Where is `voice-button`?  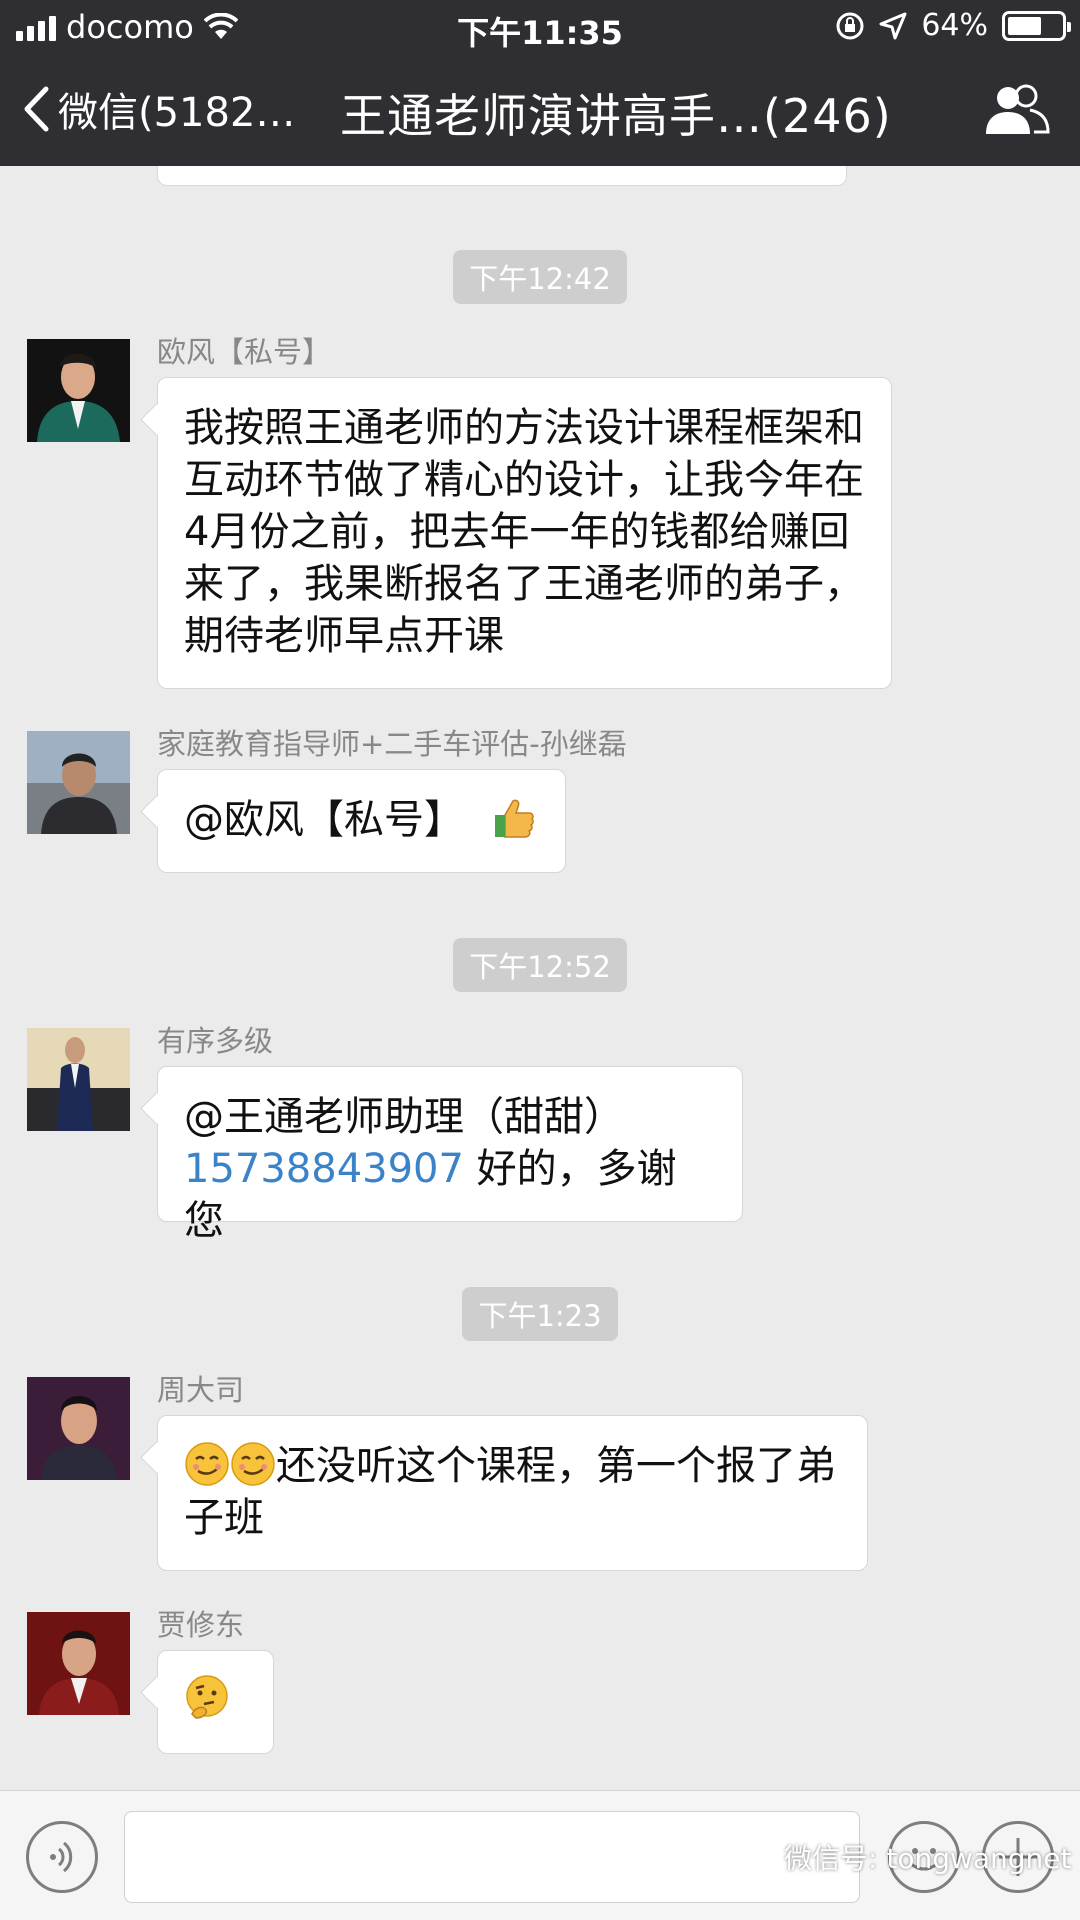 voice-button is located at coordinates (62, 1857).